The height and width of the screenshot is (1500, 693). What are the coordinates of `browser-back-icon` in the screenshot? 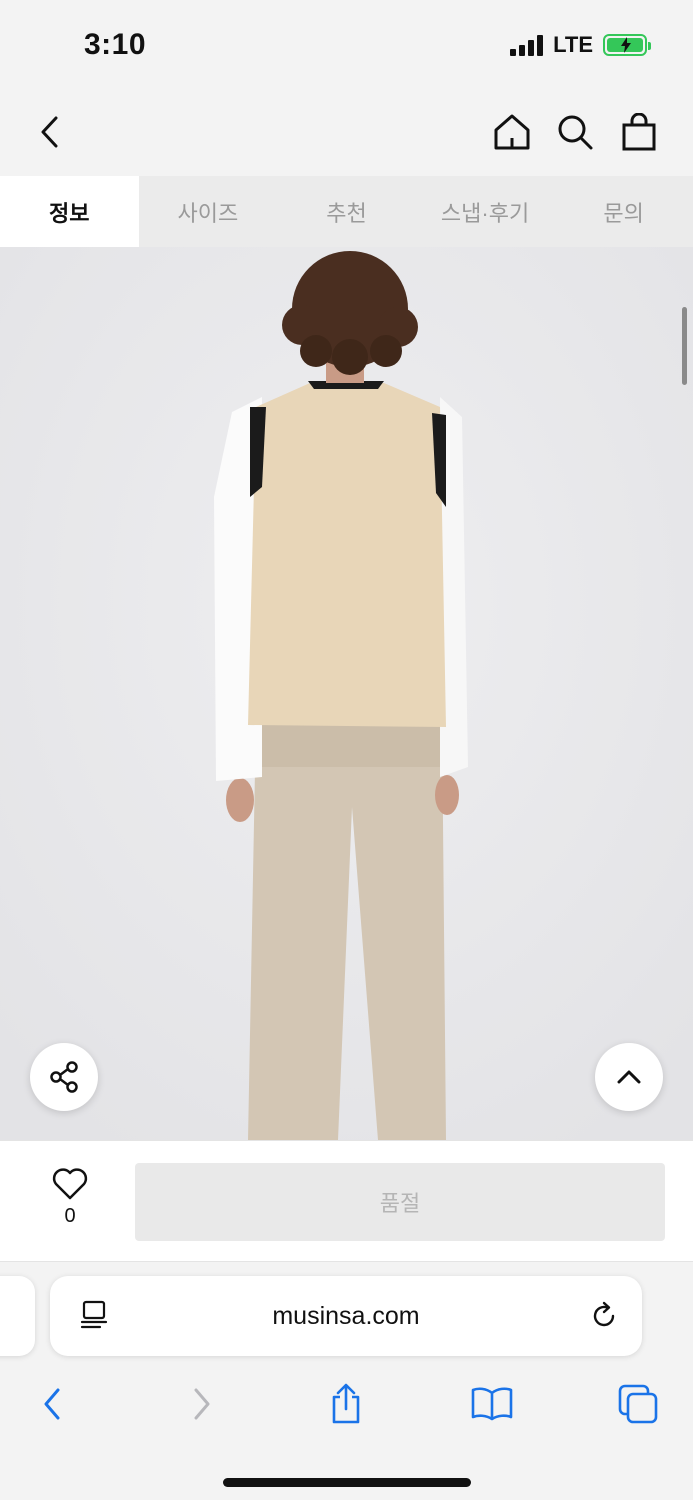 It's located at (52, 1404).